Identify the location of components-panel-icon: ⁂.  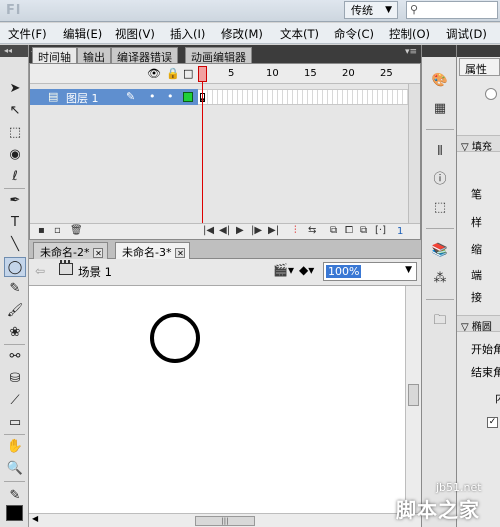
(440, 279).